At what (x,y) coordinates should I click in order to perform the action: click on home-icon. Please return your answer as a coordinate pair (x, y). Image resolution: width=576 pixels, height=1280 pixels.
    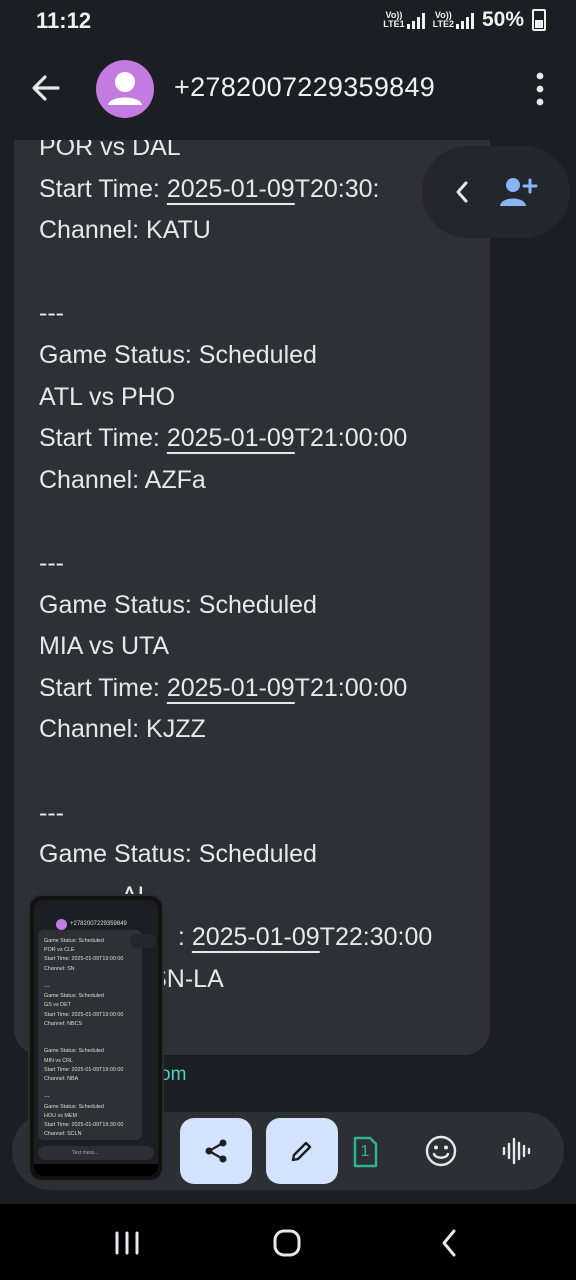
    Looking at the image, I should click on (287, 1243).